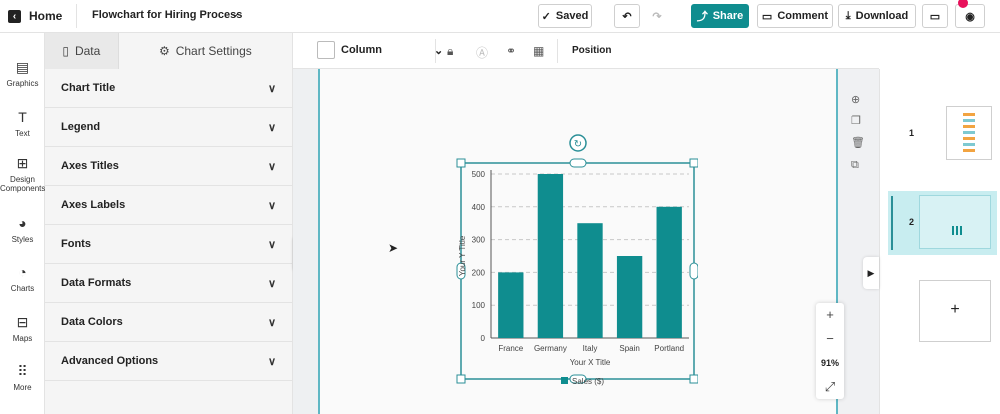 This screenshot has height=414, width=1000. I want to click on page-tools: ⊕ ❐ 🗑︎ ⧉, so click(858, 241).